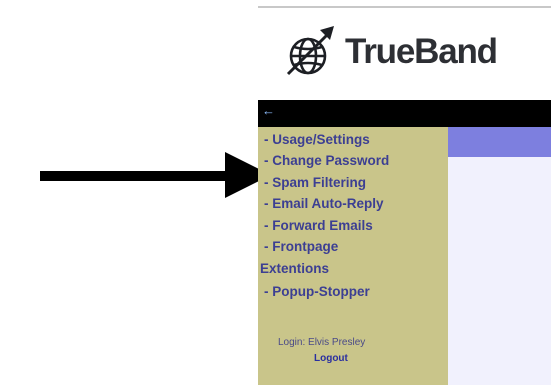 This screenshot has width=551, height=385. What do you see at coordinates (301, 247) in the screenshot?
I see `sidebar-item-frontpage: - Frontpage` at bounding box center [301, 247].